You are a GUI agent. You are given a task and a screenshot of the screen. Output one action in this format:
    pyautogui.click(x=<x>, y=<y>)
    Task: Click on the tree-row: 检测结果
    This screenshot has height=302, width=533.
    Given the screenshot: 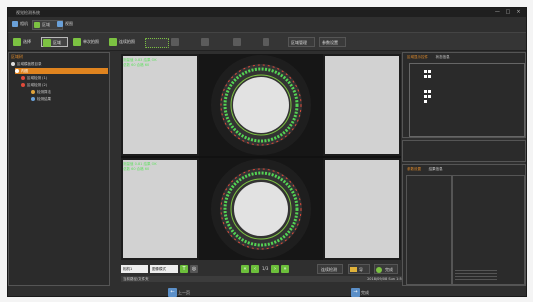 What is the action you would take?
    pyautogui.click(x=41, y=99)
    